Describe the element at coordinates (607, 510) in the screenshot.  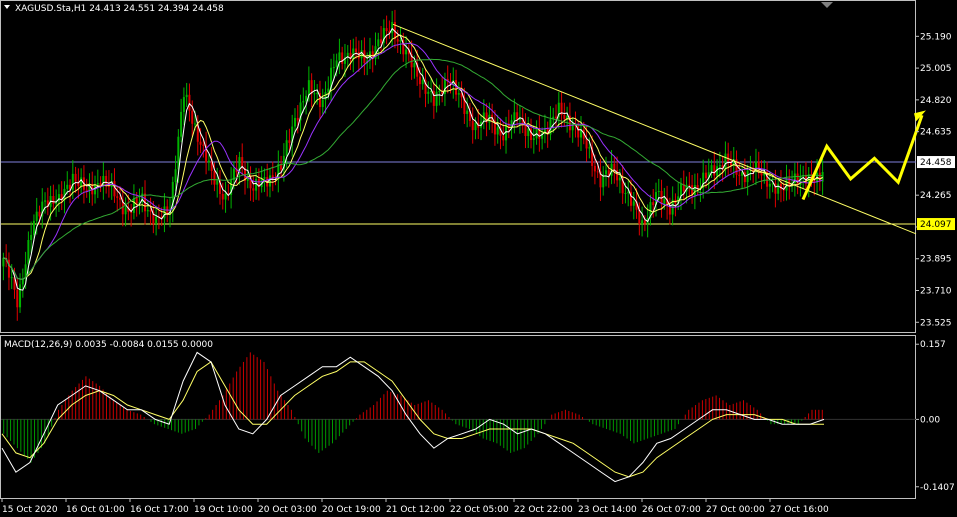
I see `time-tick-label: 23 Oct 14:00` at that location.